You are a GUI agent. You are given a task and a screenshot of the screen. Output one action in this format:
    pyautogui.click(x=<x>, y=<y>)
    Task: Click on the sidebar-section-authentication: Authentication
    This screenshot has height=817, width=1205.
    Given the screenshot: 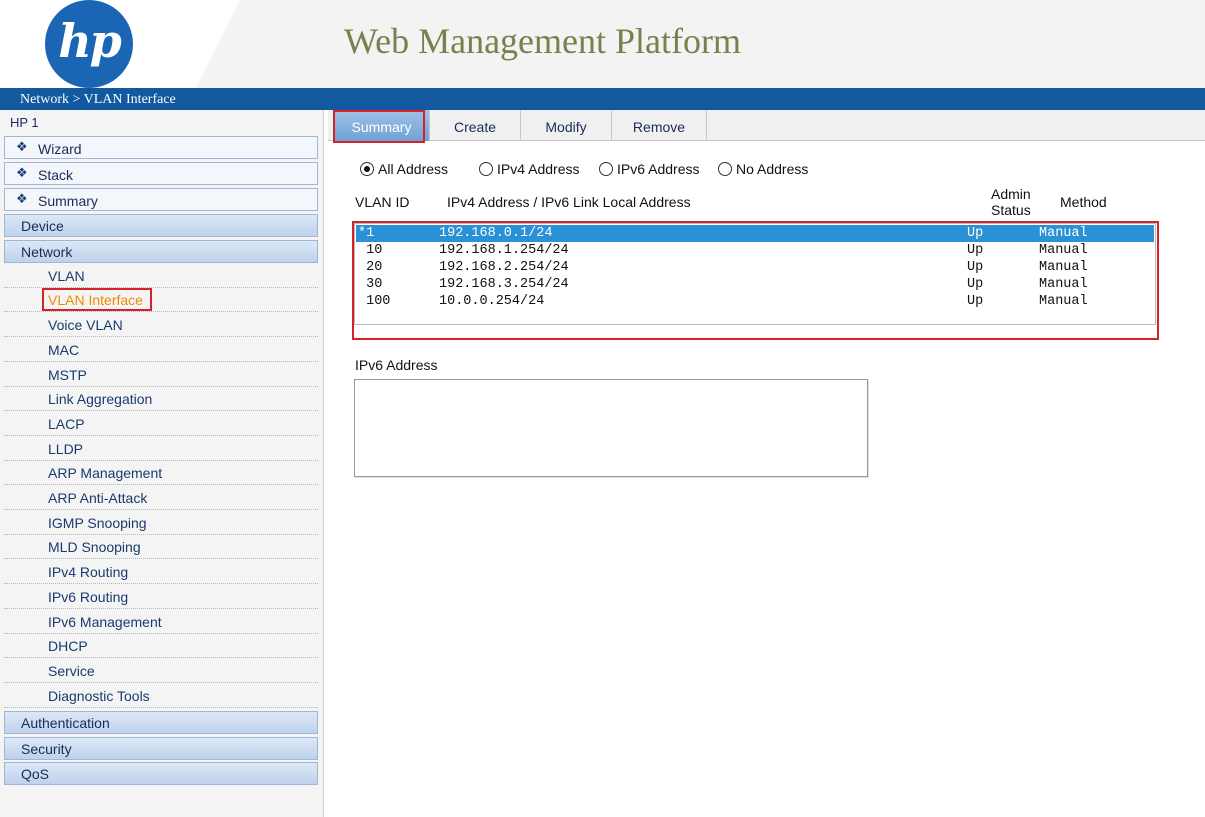 What is the action you would take?
    pyautogui.click(x=161, y=722)
    